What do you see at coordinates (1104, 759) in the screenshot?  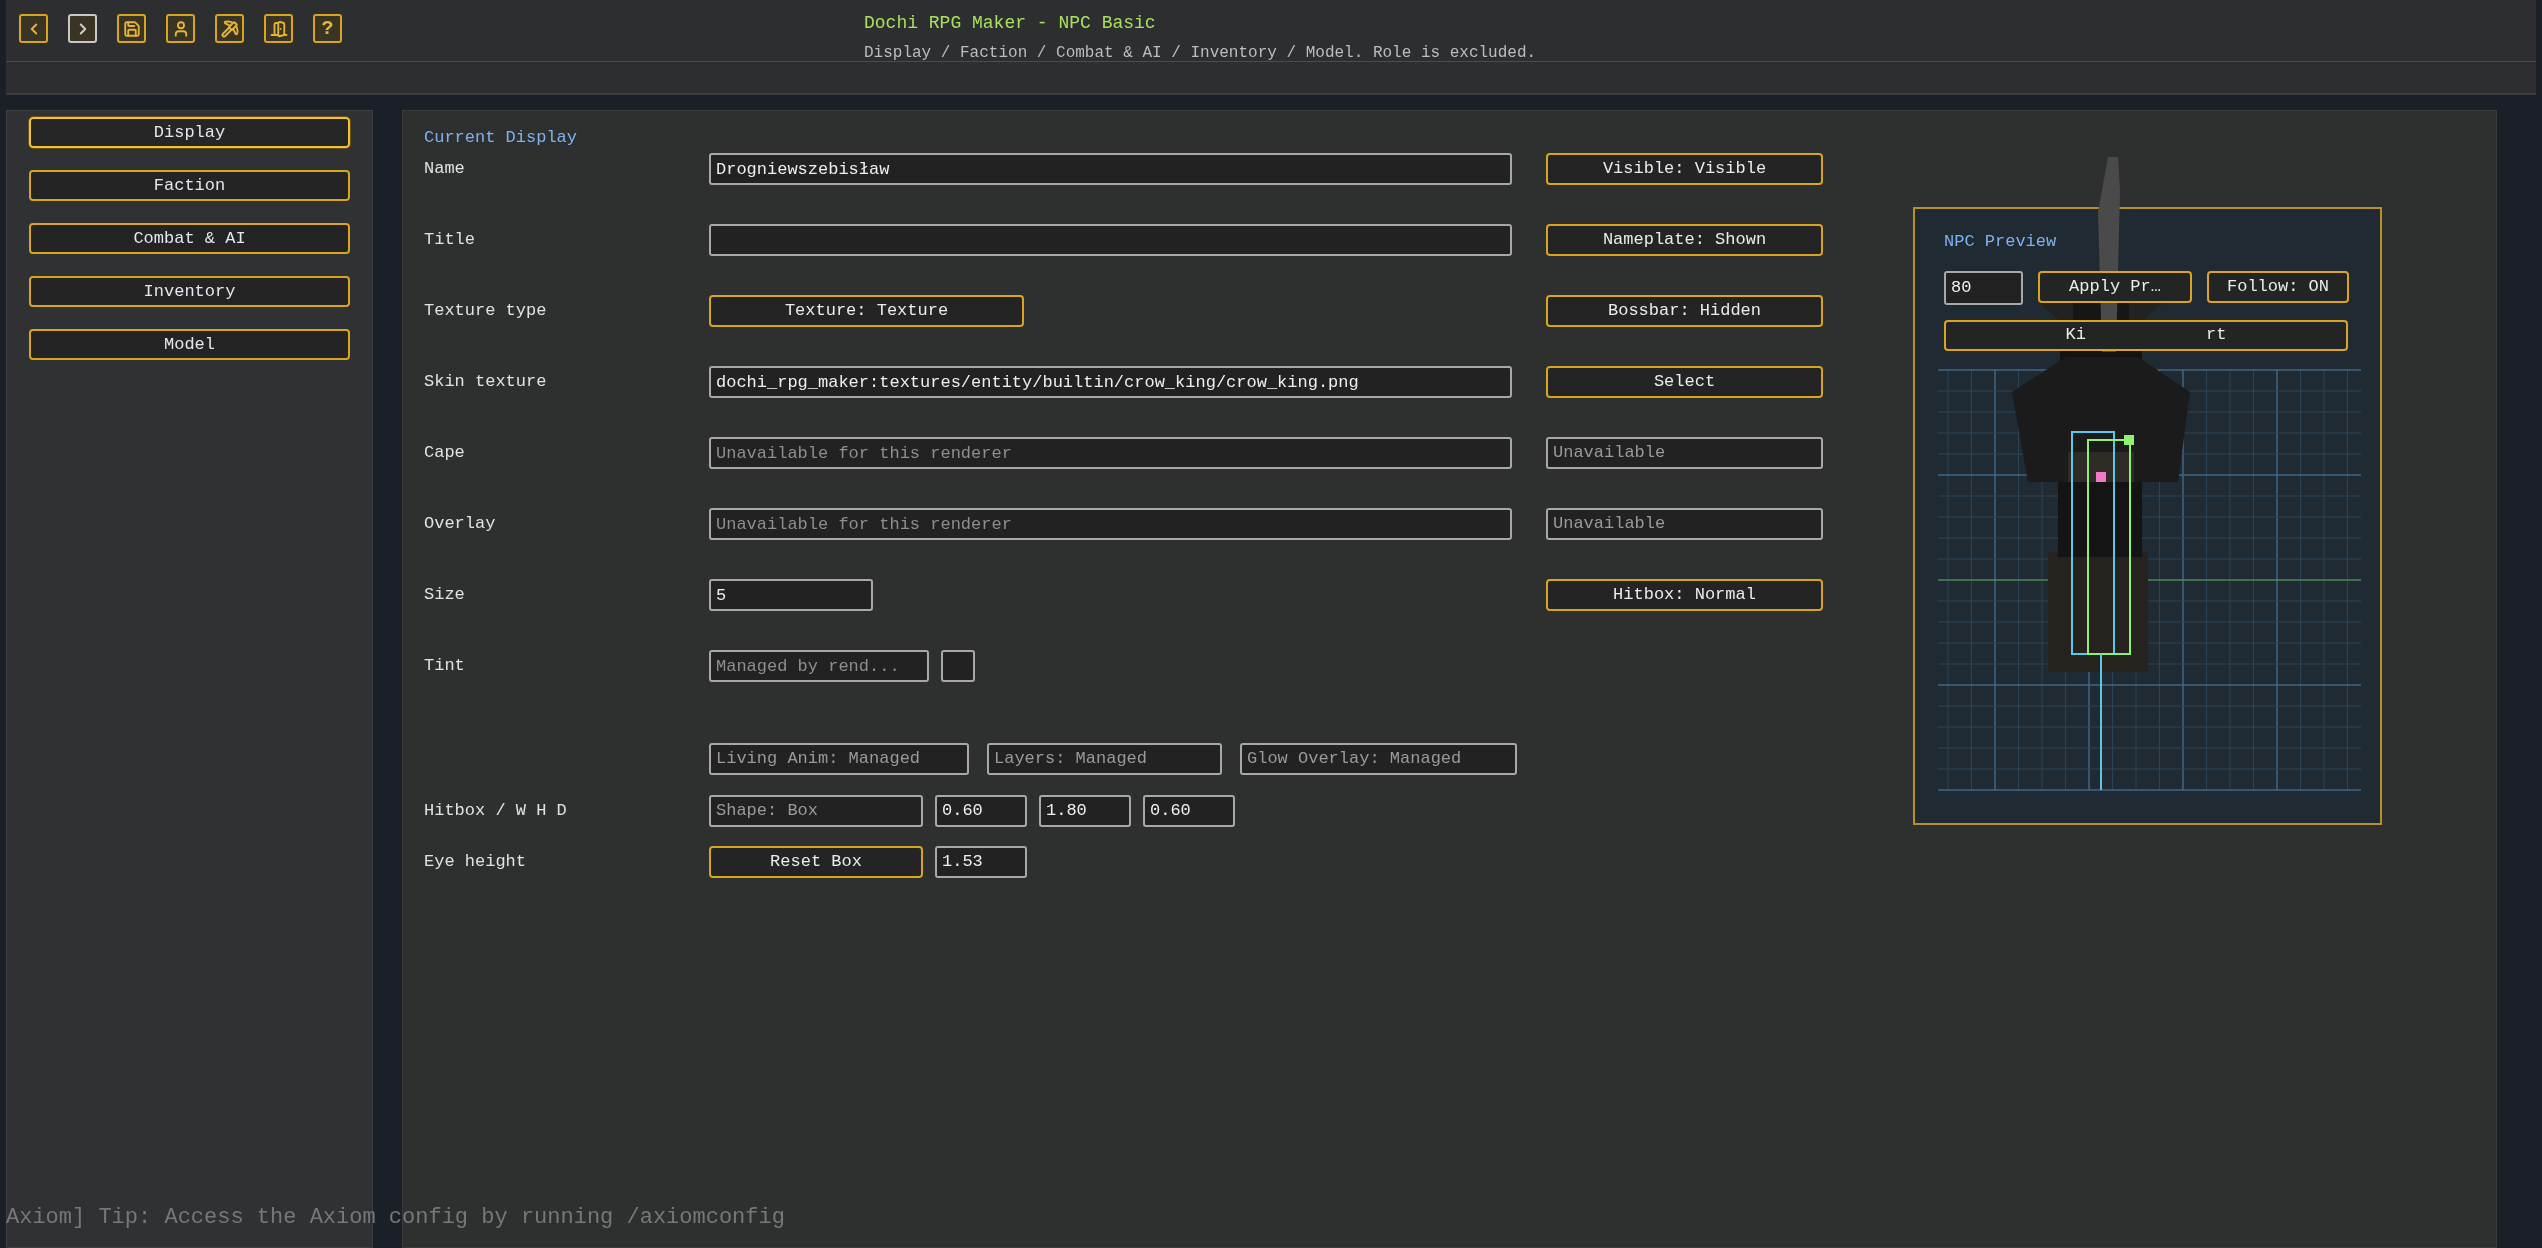 I see `status-field: Layers: Managed` at bounding box center [1104, 759].